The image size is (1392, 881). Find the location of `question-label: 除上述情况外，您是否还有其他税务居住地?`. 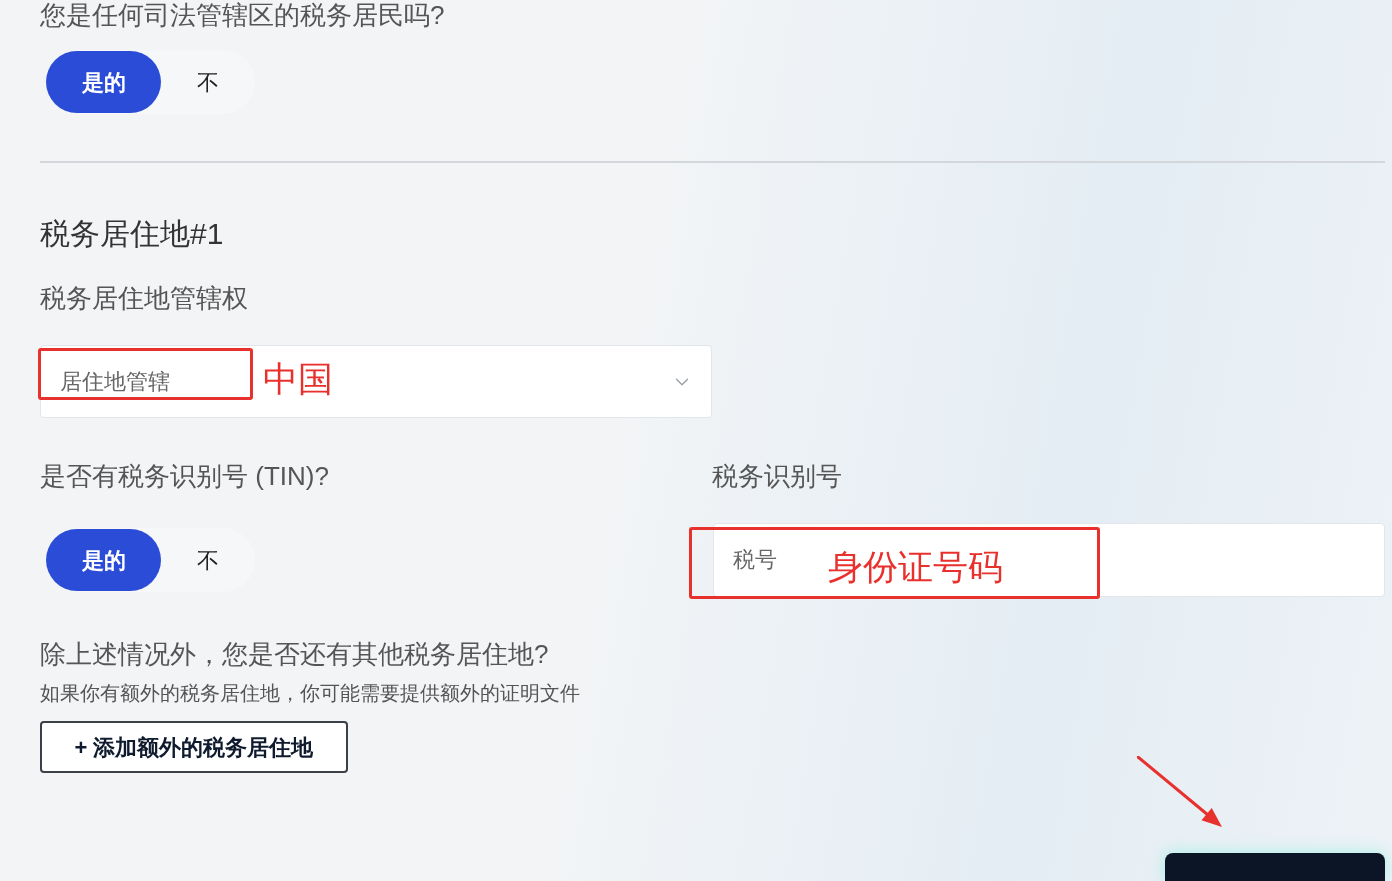

question-label: 除上述情况外，您是否还有其他税务居住地? is located at coordinates (294, 654).